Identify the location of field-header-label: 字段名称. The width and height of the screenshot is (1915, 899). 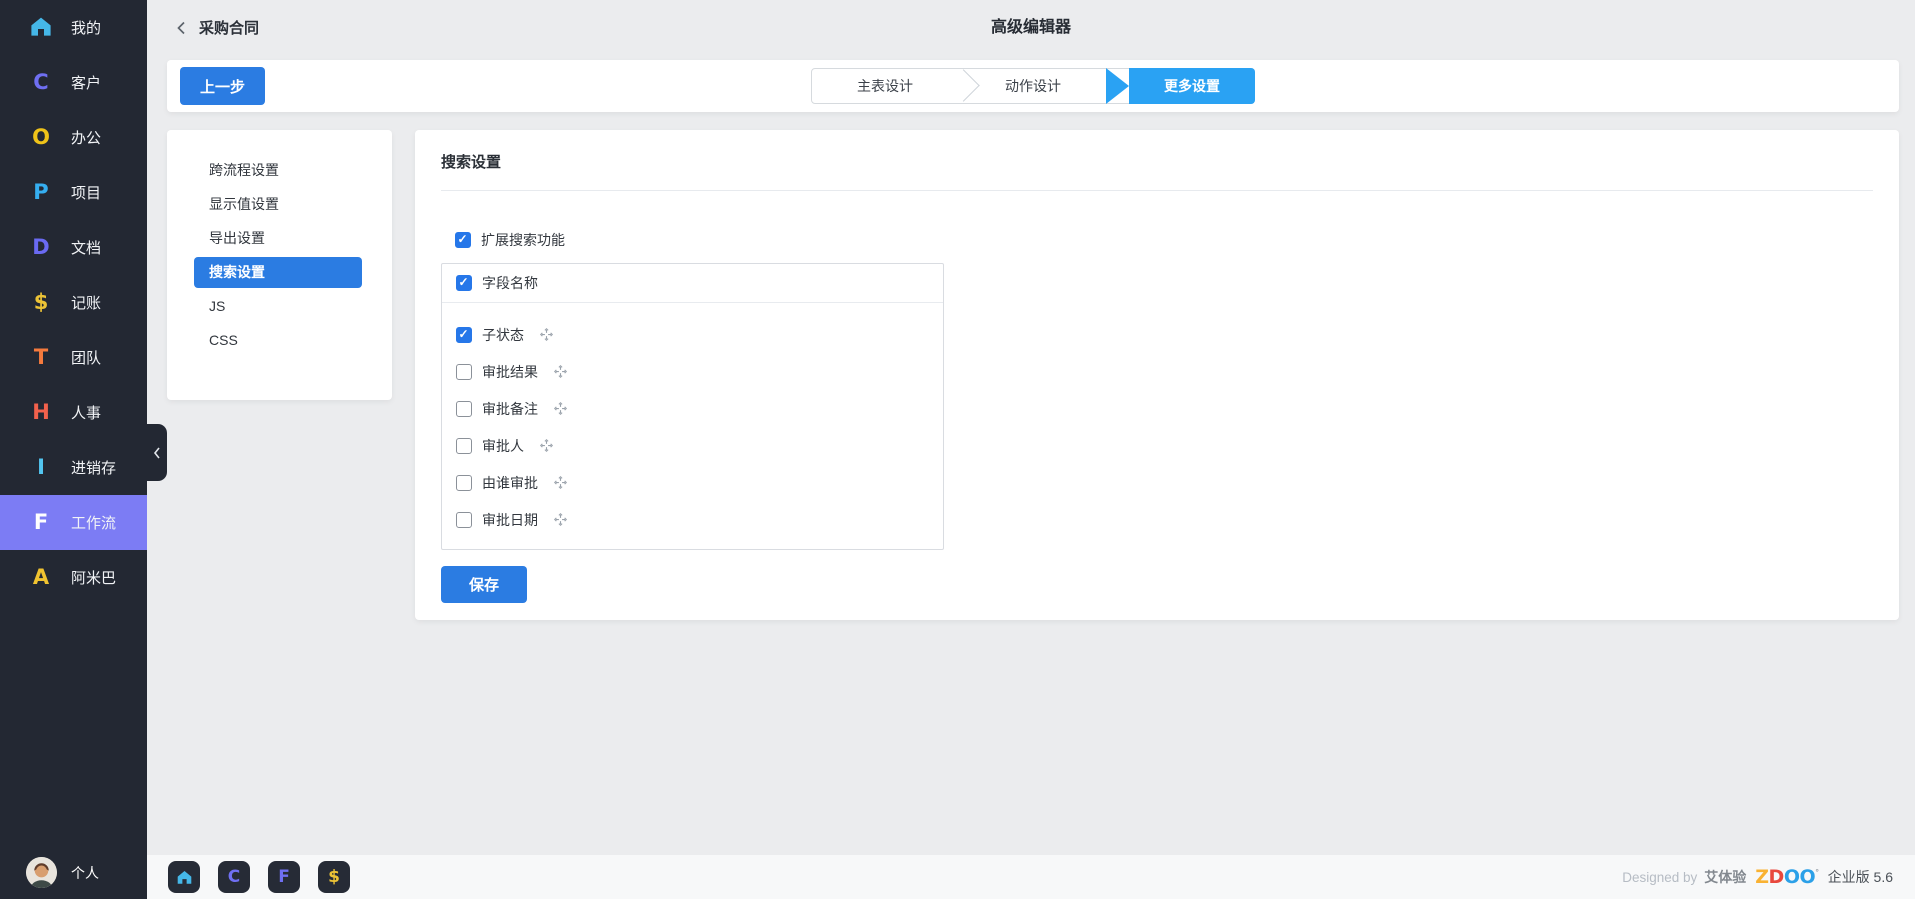
(510, 283).